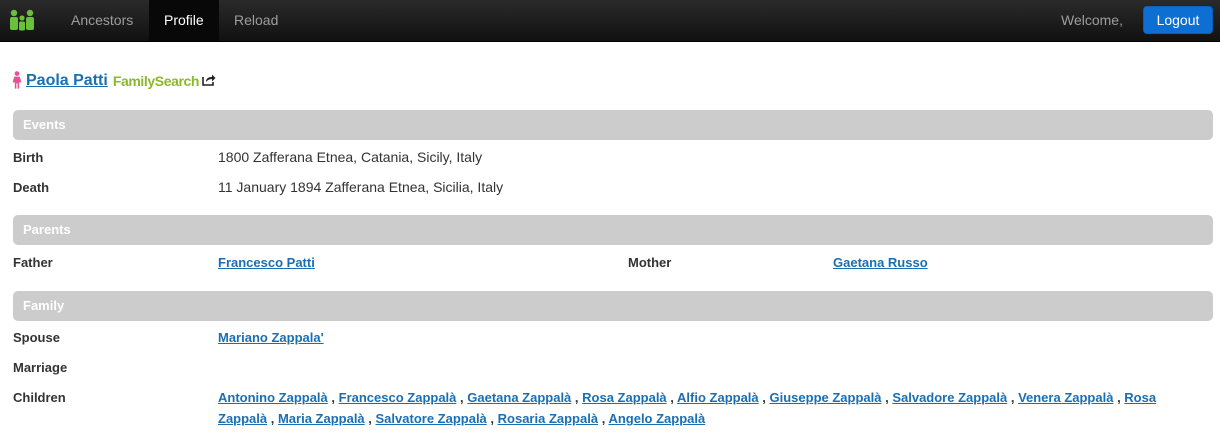 The image size is (1220, 445). I want to click on familysearch-link: FamilySearch, so click(156, 81).